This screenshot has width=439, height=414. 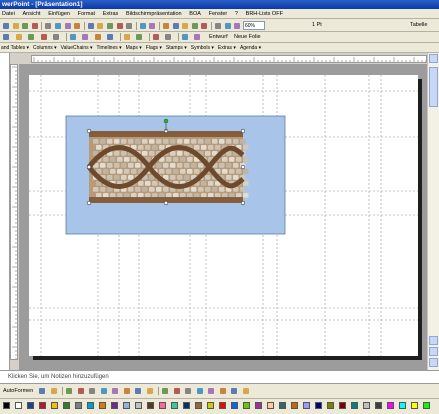 I want to click on wordart-icon, so click(x=115, y=391).